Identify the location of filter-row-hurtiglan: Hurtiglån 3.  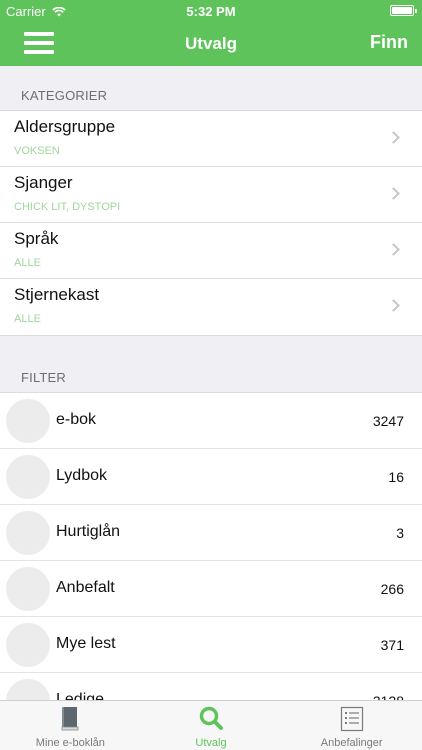
(211, 533).